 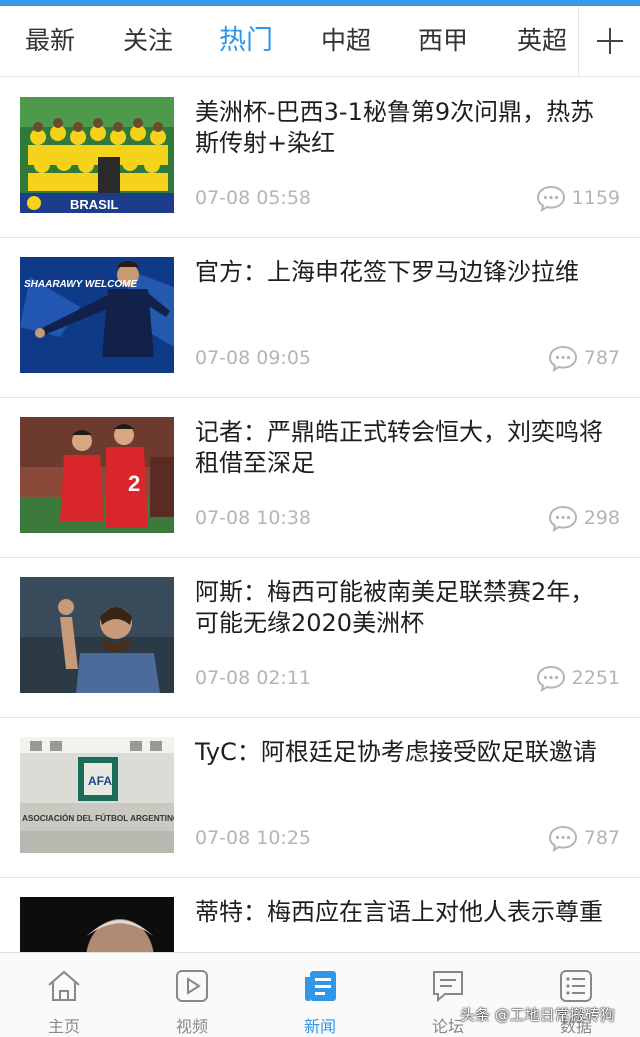 I want to click on category-tabs: 最新 关注 热门 中超 西甲 英超, so click(x=320, y=41).